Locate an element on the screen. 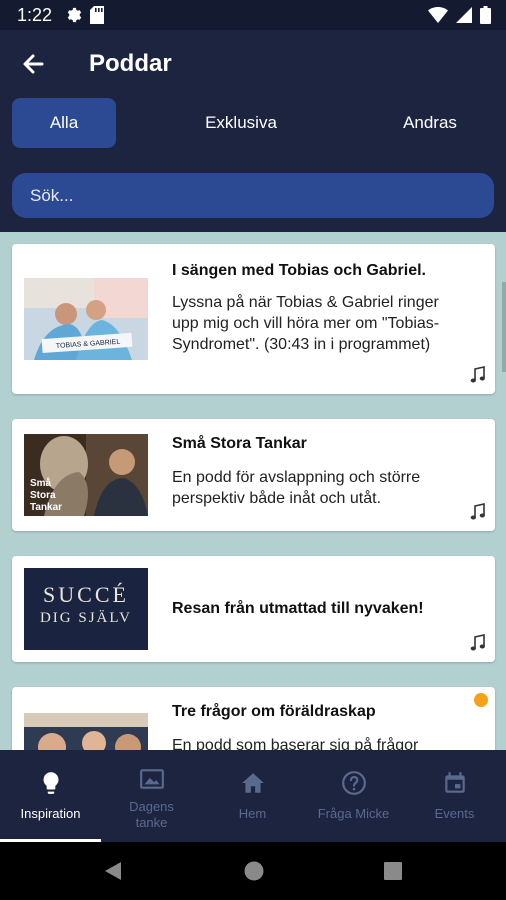 The height and width of the screenshot is (900, 506). tab-andras: Andras is located at coordinates (430, 123).